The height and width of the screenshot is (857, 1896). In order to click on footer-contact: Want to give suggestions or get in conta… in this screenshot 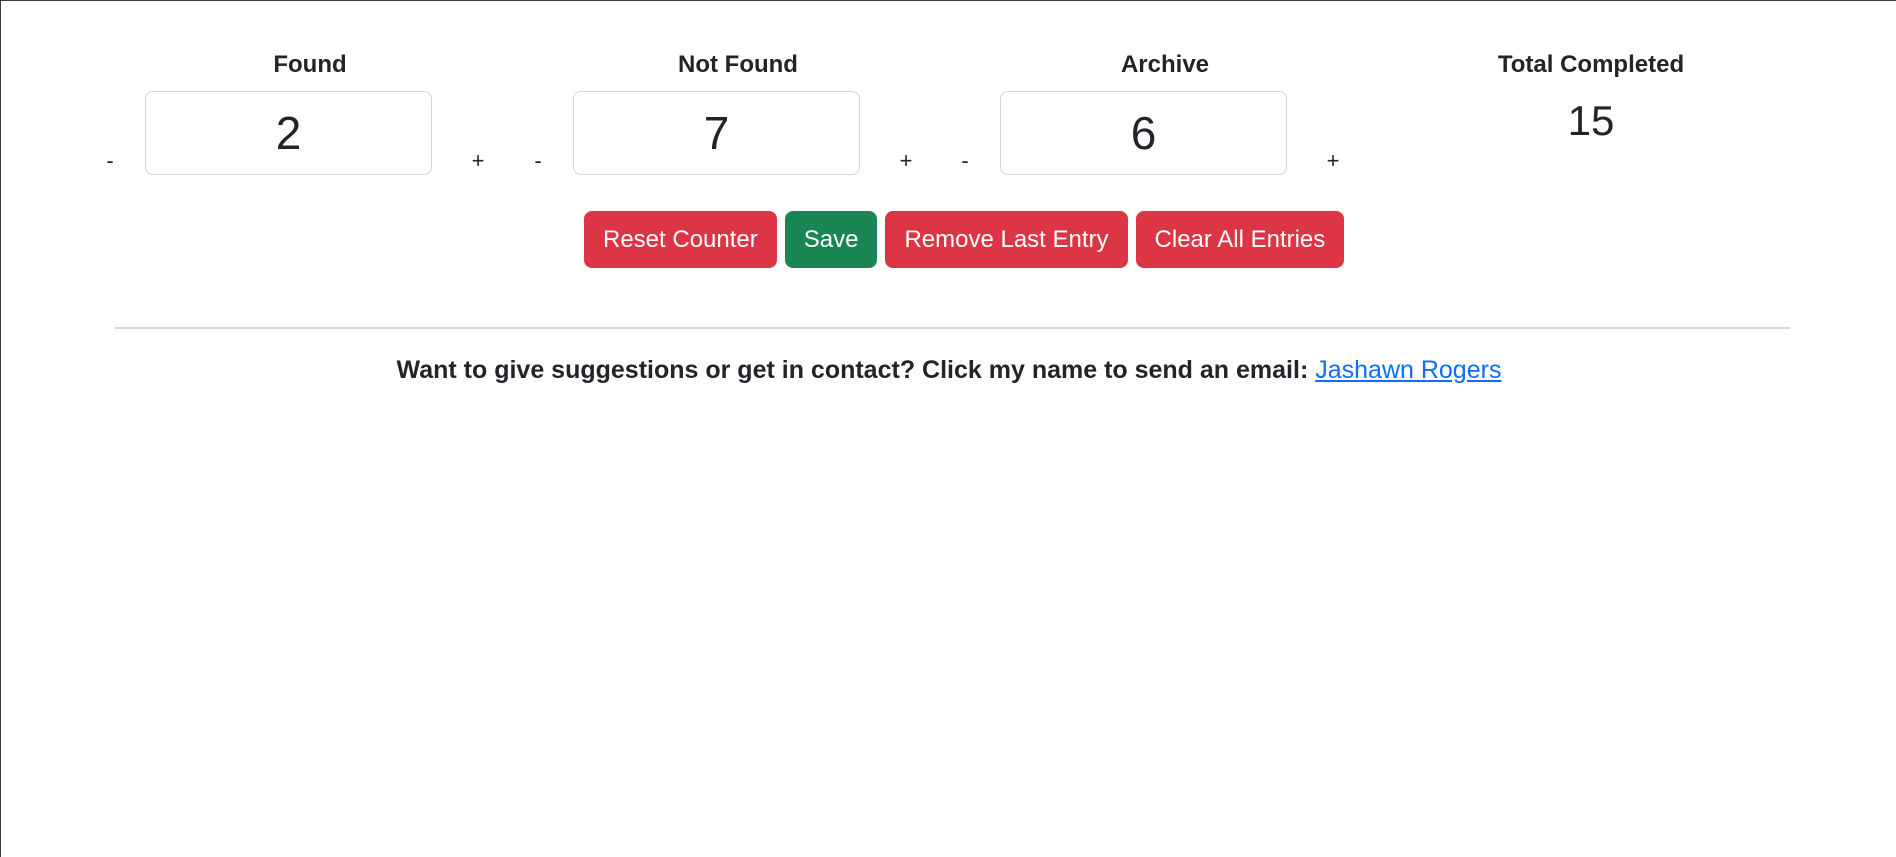, I will do `click(948, 370)`.